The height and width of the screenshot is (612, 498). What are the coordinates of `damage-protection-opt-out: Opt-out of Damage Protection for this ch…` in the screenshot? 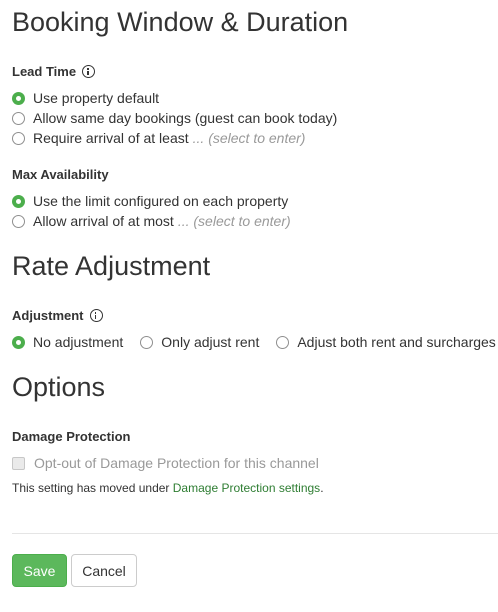 It's located at (165, 463).